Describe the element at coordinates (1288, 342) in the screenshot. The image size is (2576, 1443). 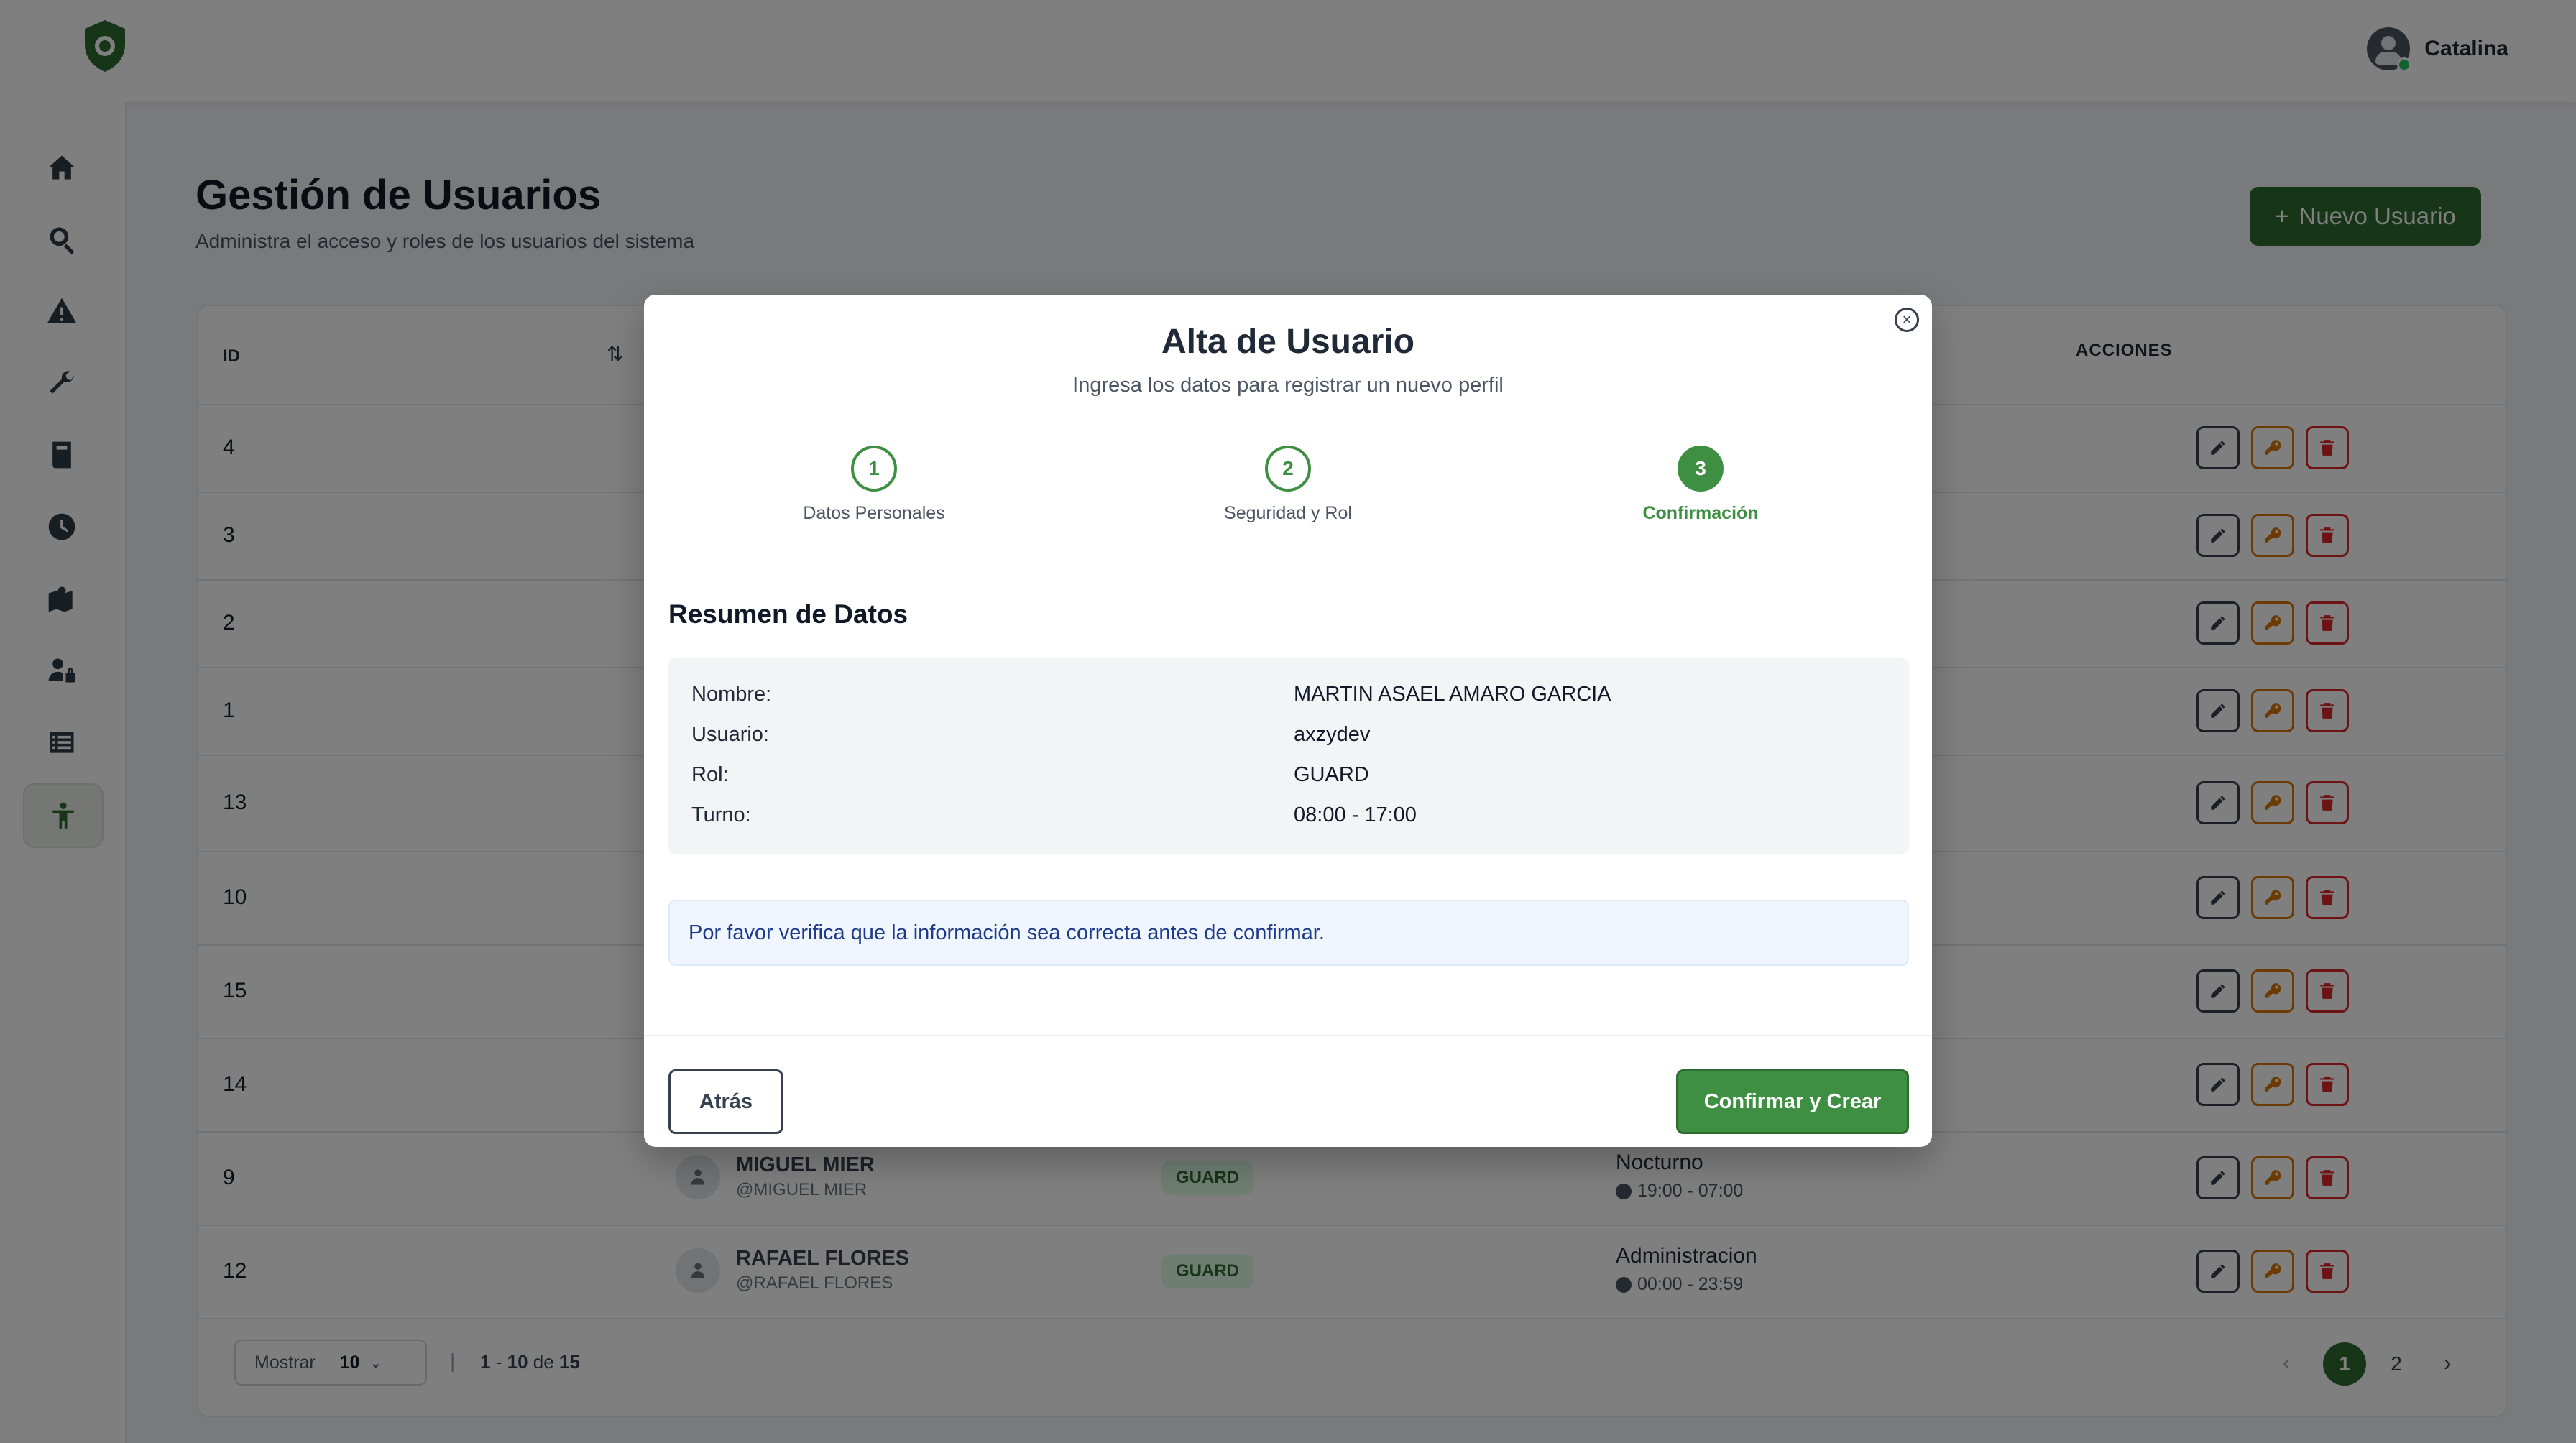
I see `modal-title: Alta de Usuario` at that location.